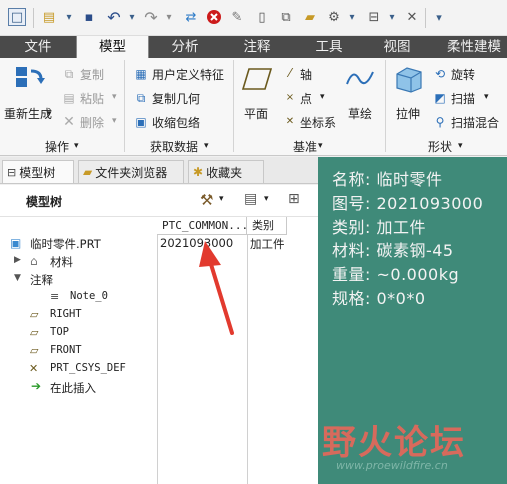 The height and width of the screenshot is (484, 507). What do you see at coordinates (257, 79) in the screenshot?
I see `plane-icon` at bounding box center [257, 79].